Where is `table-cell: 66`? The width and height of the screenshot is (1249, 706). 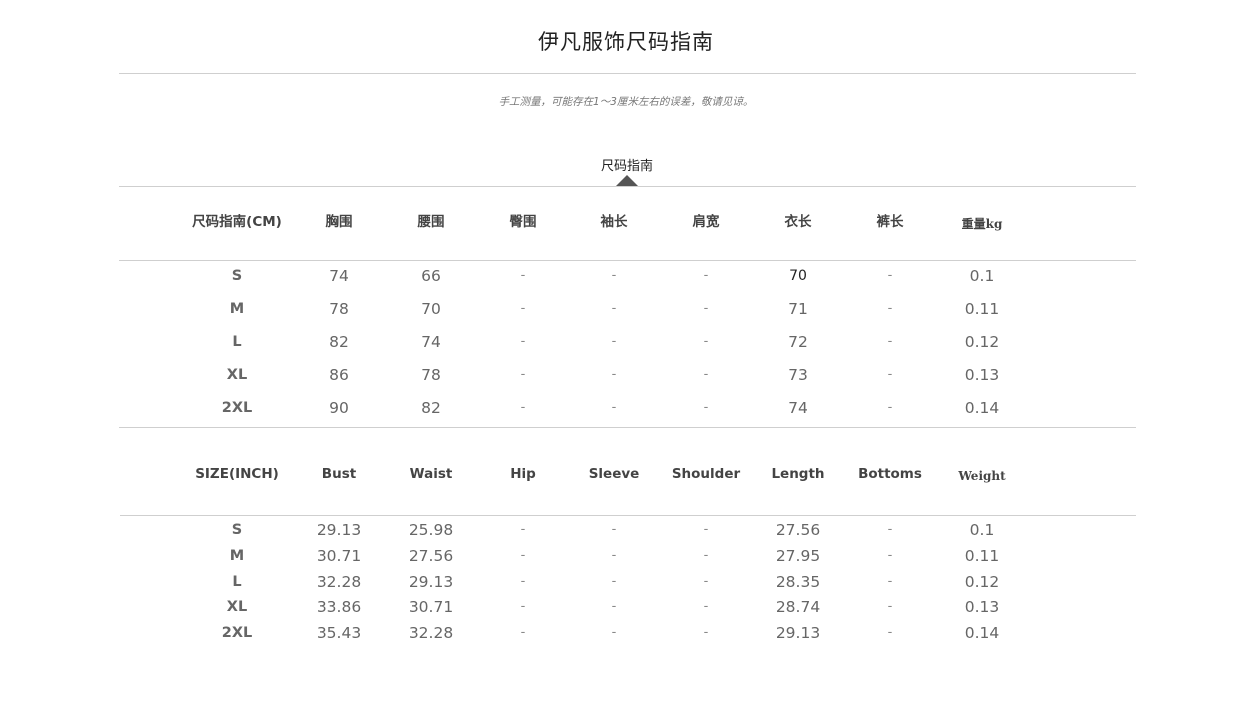 table-cell: 66 is located at coordinates (431, 276).